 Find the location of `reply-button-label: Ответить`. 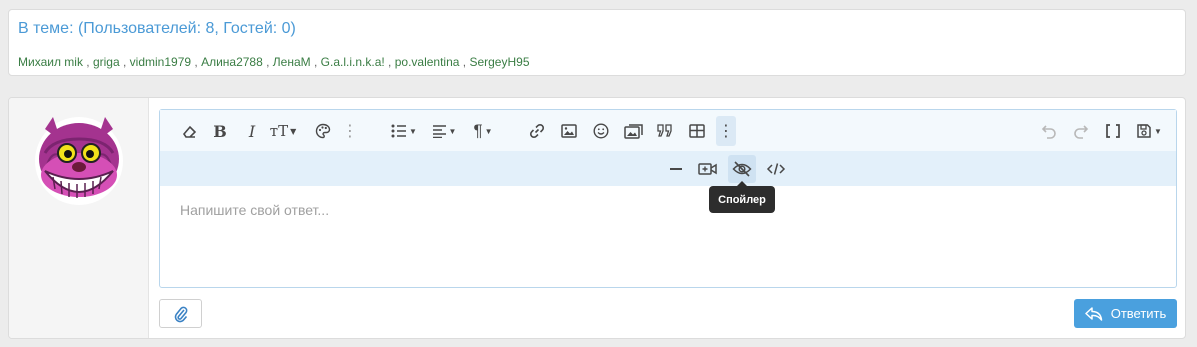

reply-button-label: Ответить is located at coordinates (1138, 313).